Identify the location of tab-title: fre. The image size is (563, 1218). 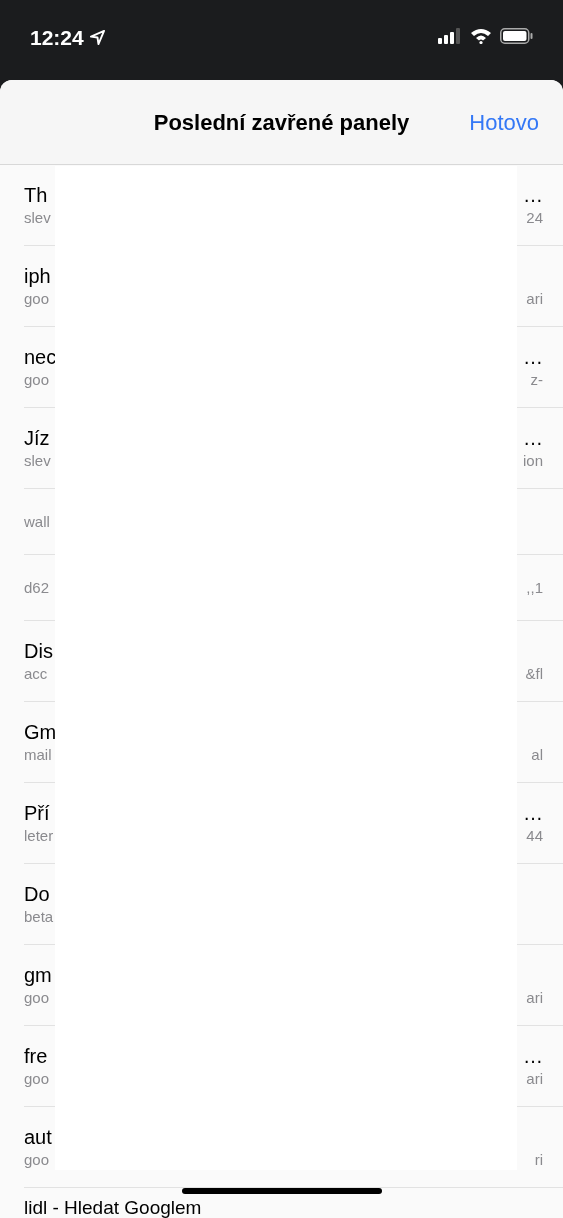
(36, 1056).